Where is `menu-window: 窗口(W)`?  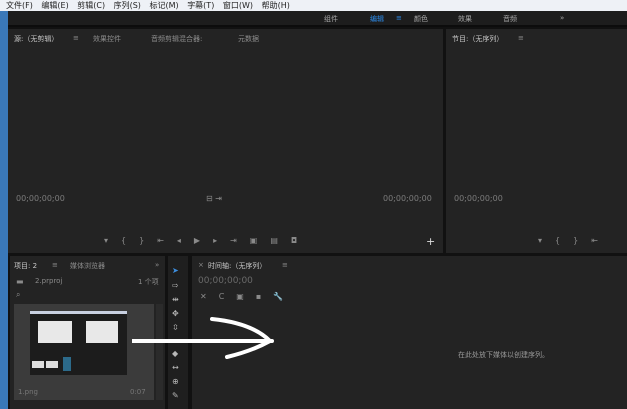
menu-window: 窗口(W) is located at coordinates (238, 5).